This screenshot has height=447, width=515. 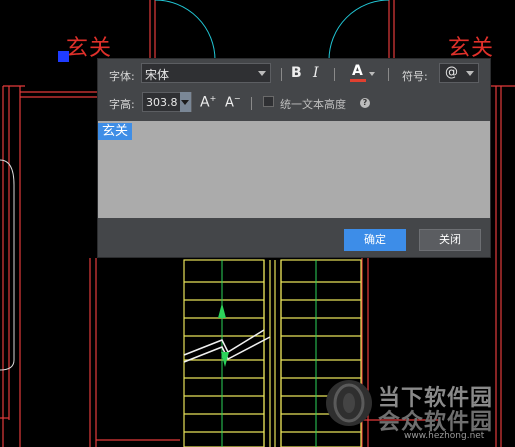 What do you see at coordinates (450, 240) in the screenshot?
I see `close-button: 关闭` at bounding box center [450, 240].